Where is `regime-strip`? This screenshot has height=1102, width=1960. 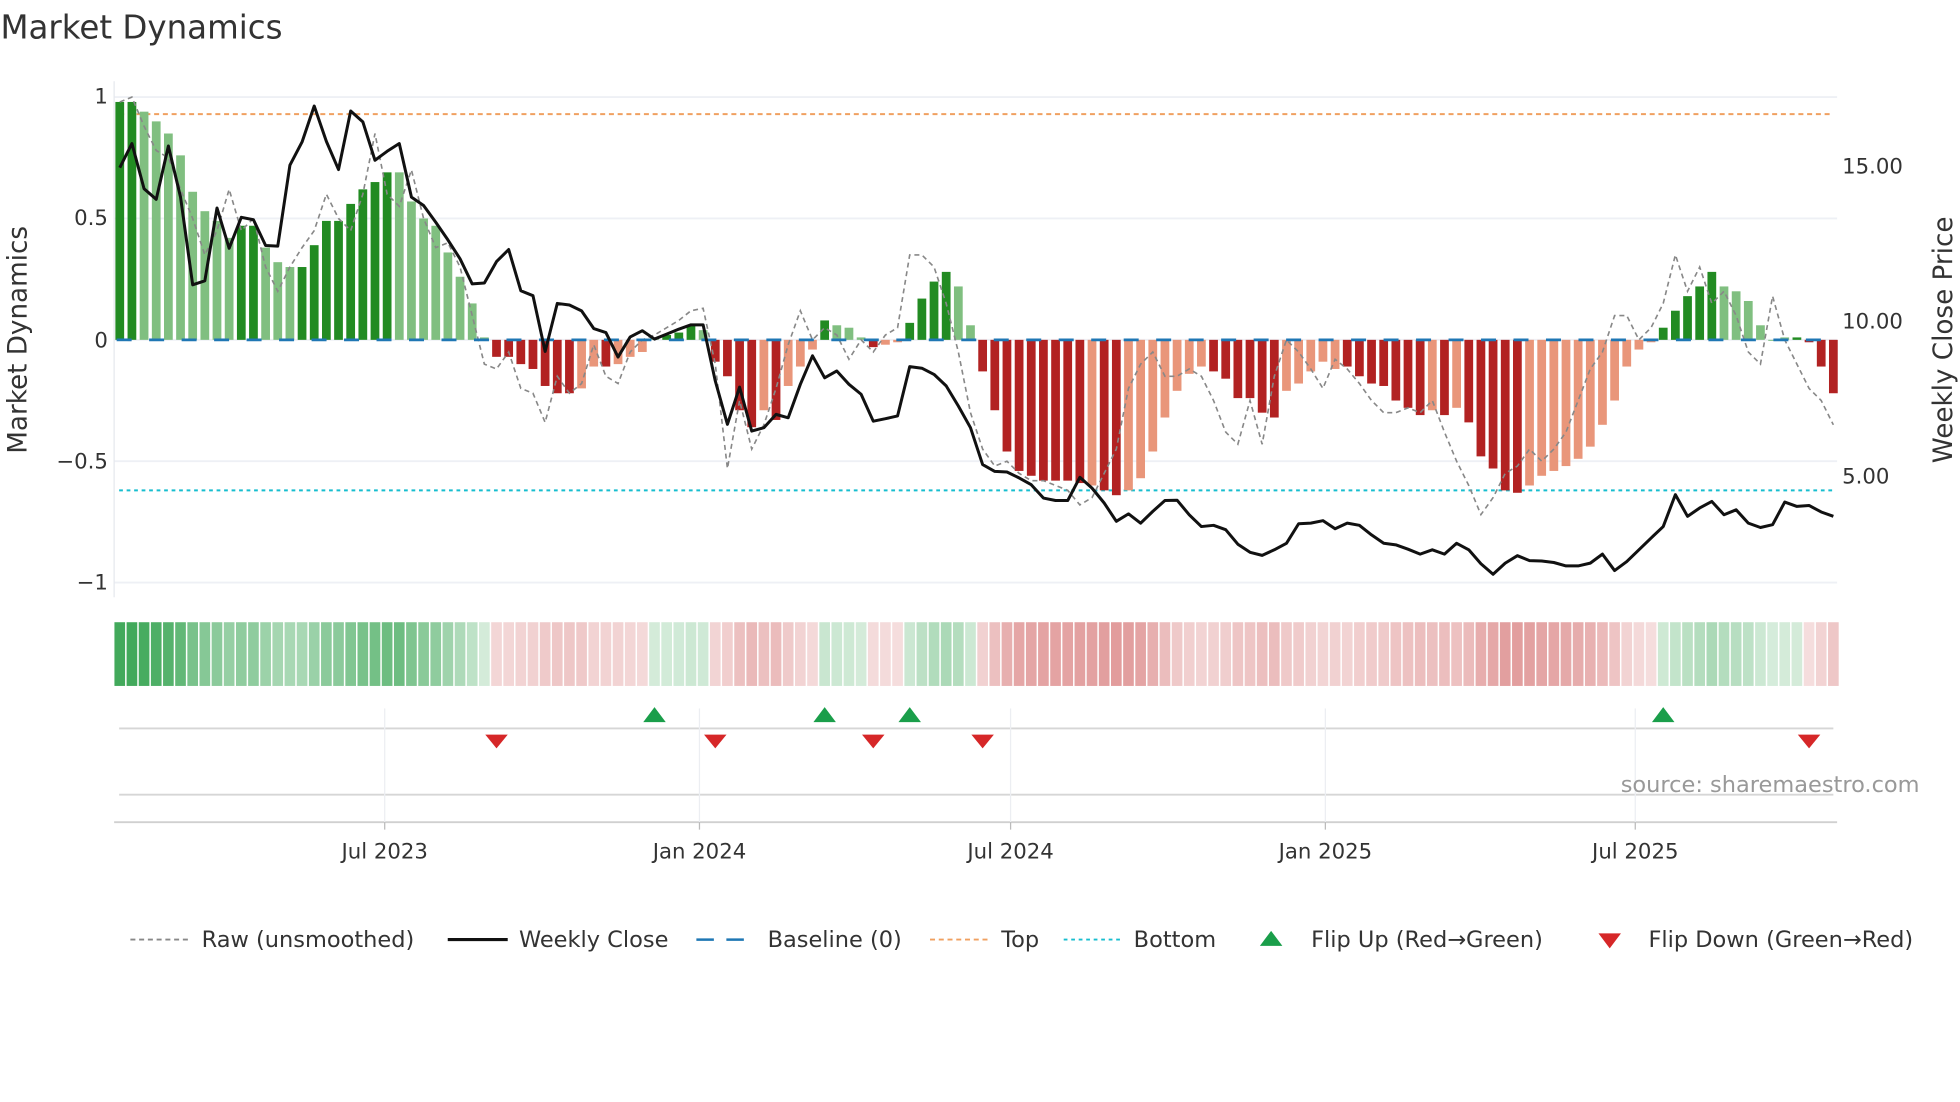
regime-strip is located at coordinates (976, 654).